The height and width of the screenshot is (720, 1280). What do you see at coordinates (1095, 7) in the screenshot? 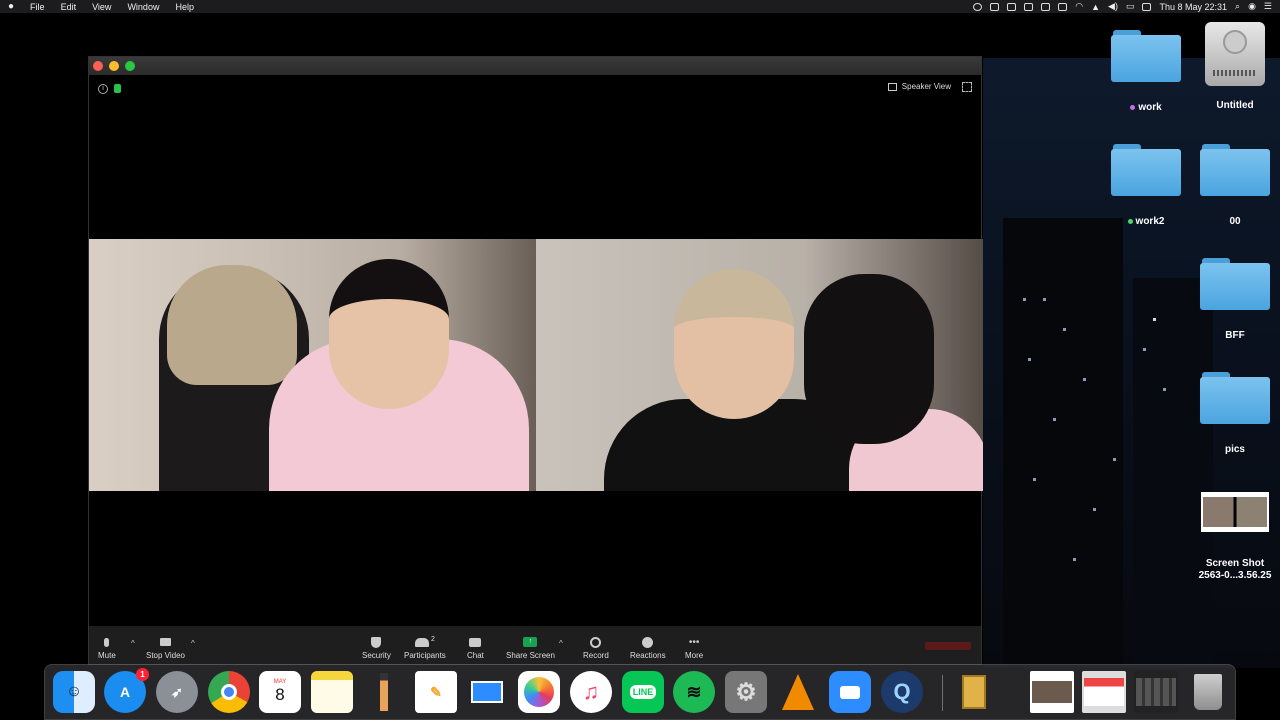
I see `airplay-icon: ▲` at bounding box center [1095, 7].